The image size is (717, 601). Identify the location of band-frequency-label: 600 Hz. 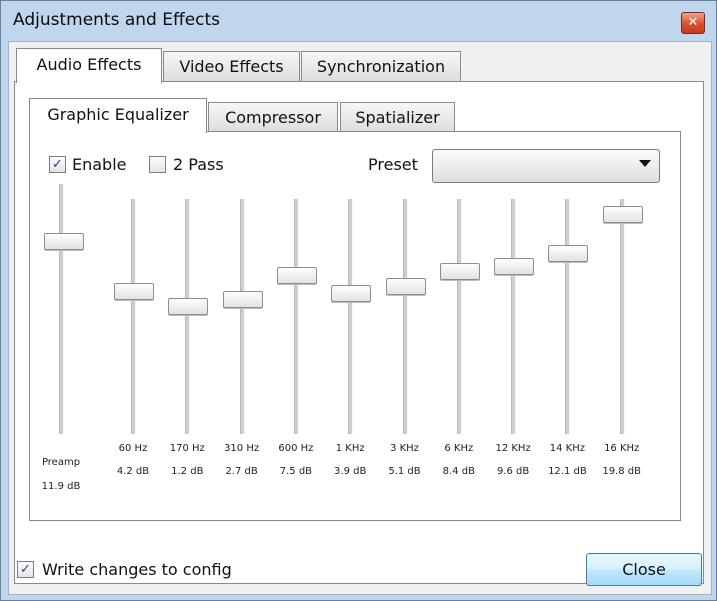
(296, 448).